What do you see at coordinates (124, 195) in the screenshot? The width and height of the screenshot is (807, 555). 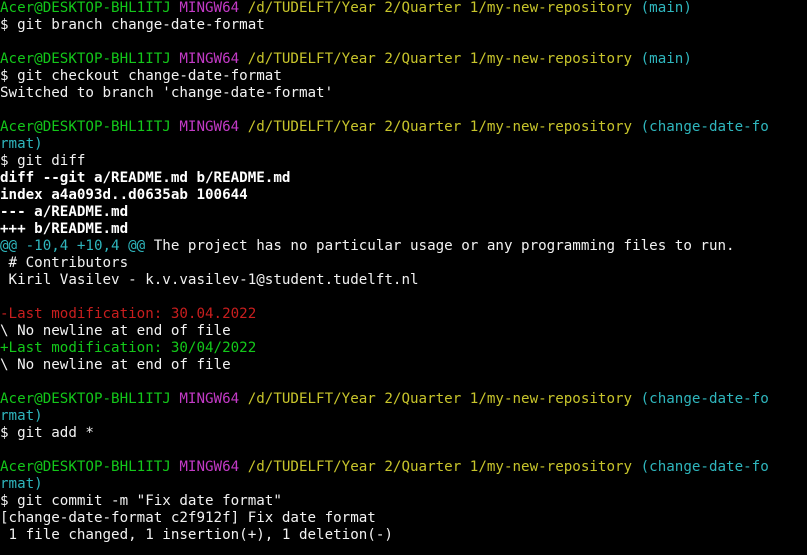 I see `terminal-text-segment: index a4a093d..d0635ab 100644` at bounding box center [124, 195].